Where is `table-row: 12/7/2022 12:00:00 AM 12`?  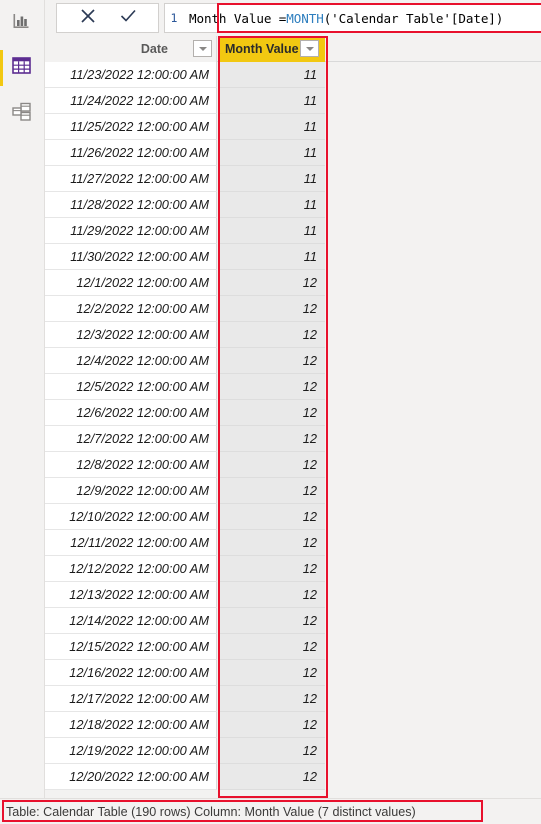 table-row: 12/7/2022 12:00:00 AM 12 is located at coordinates (293, 439).